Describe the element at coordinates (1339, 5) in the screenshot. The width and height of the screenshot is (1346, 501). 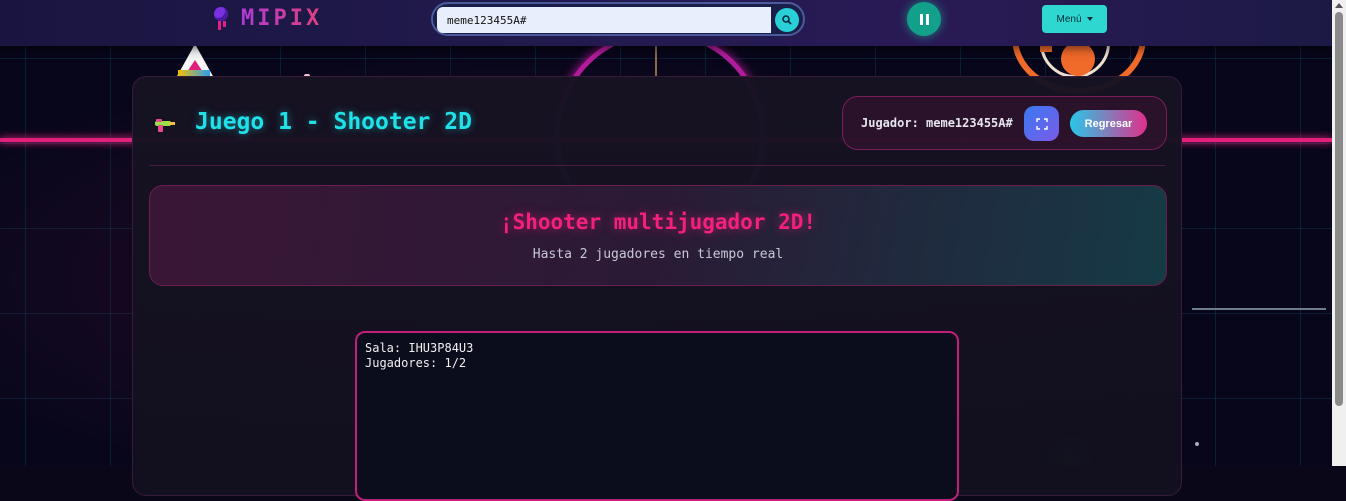
I see `scroll-up-arrow-icon` at that location.